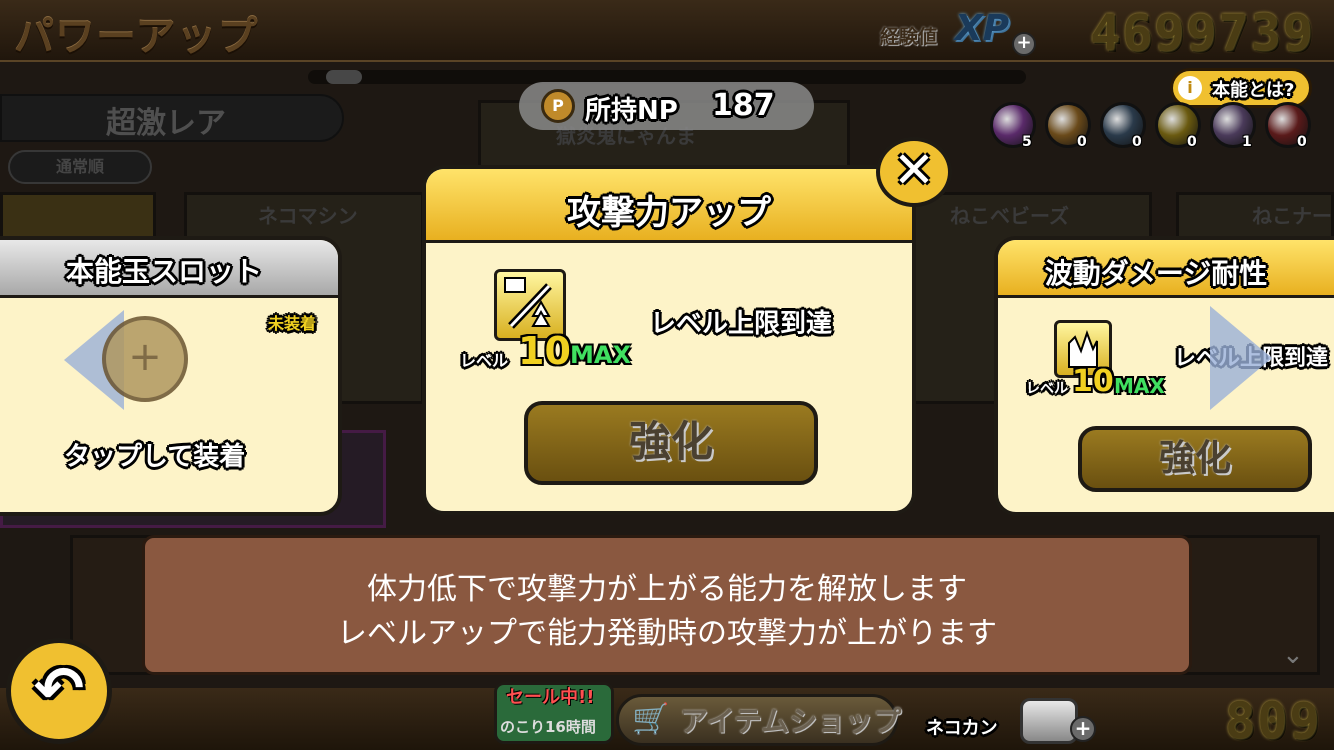  Describe the element at coordinates (1253, 90) in the screenshot. I see `instinct-info-label: 本能とは?` at that location.